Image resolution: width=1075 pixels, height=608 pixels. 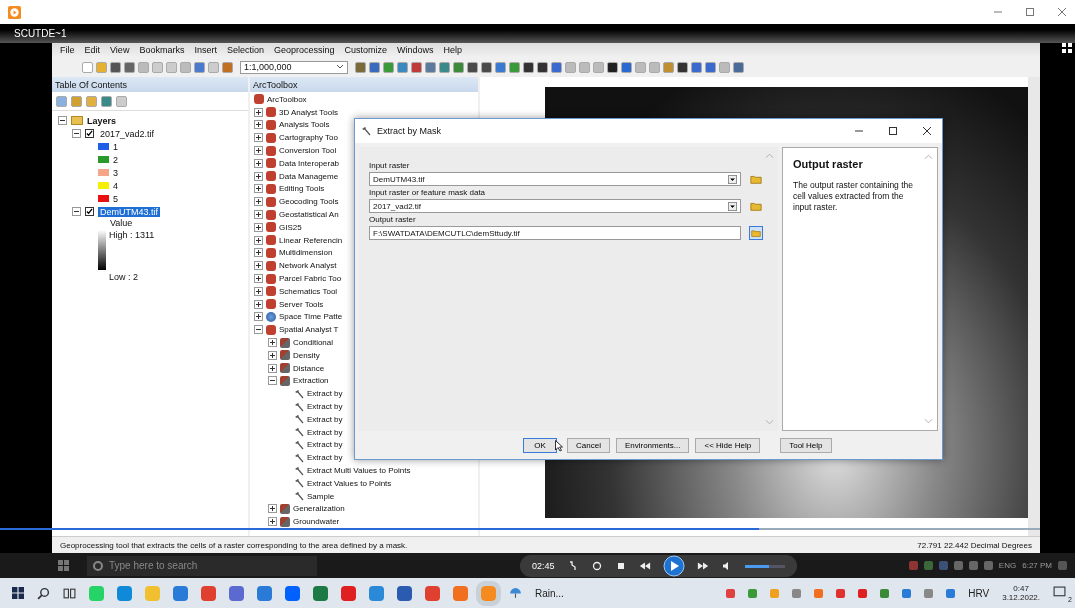 I want to click on tree-item: Sample, so click(x=321, y=496).